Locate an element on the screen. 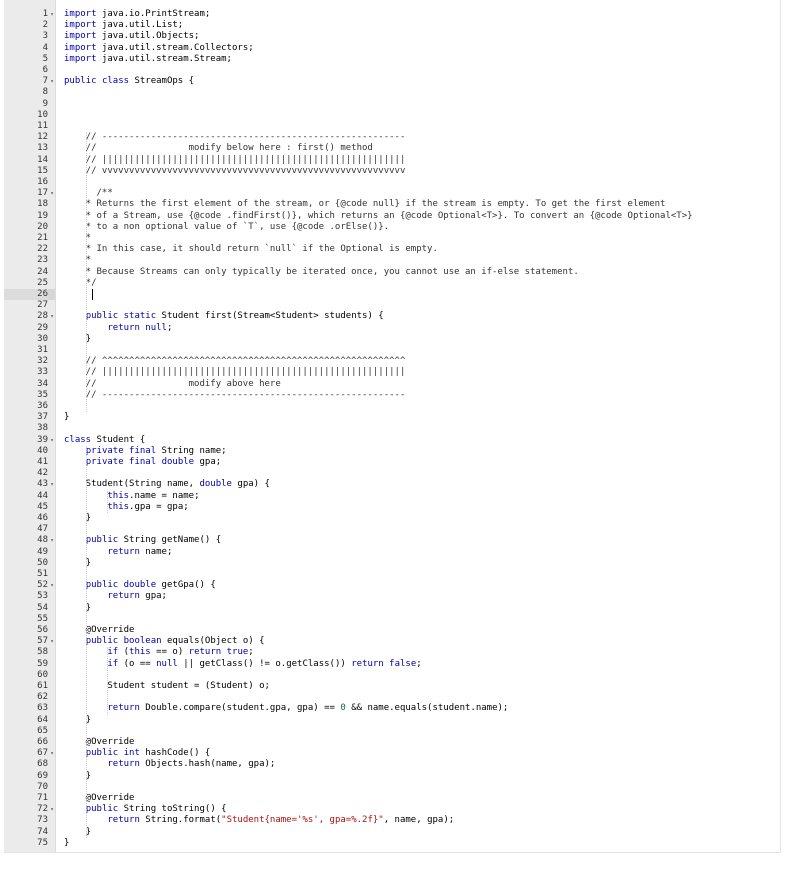  code-line: 7 ▾ public class StreamOps { is located at coordinates (392, 81).